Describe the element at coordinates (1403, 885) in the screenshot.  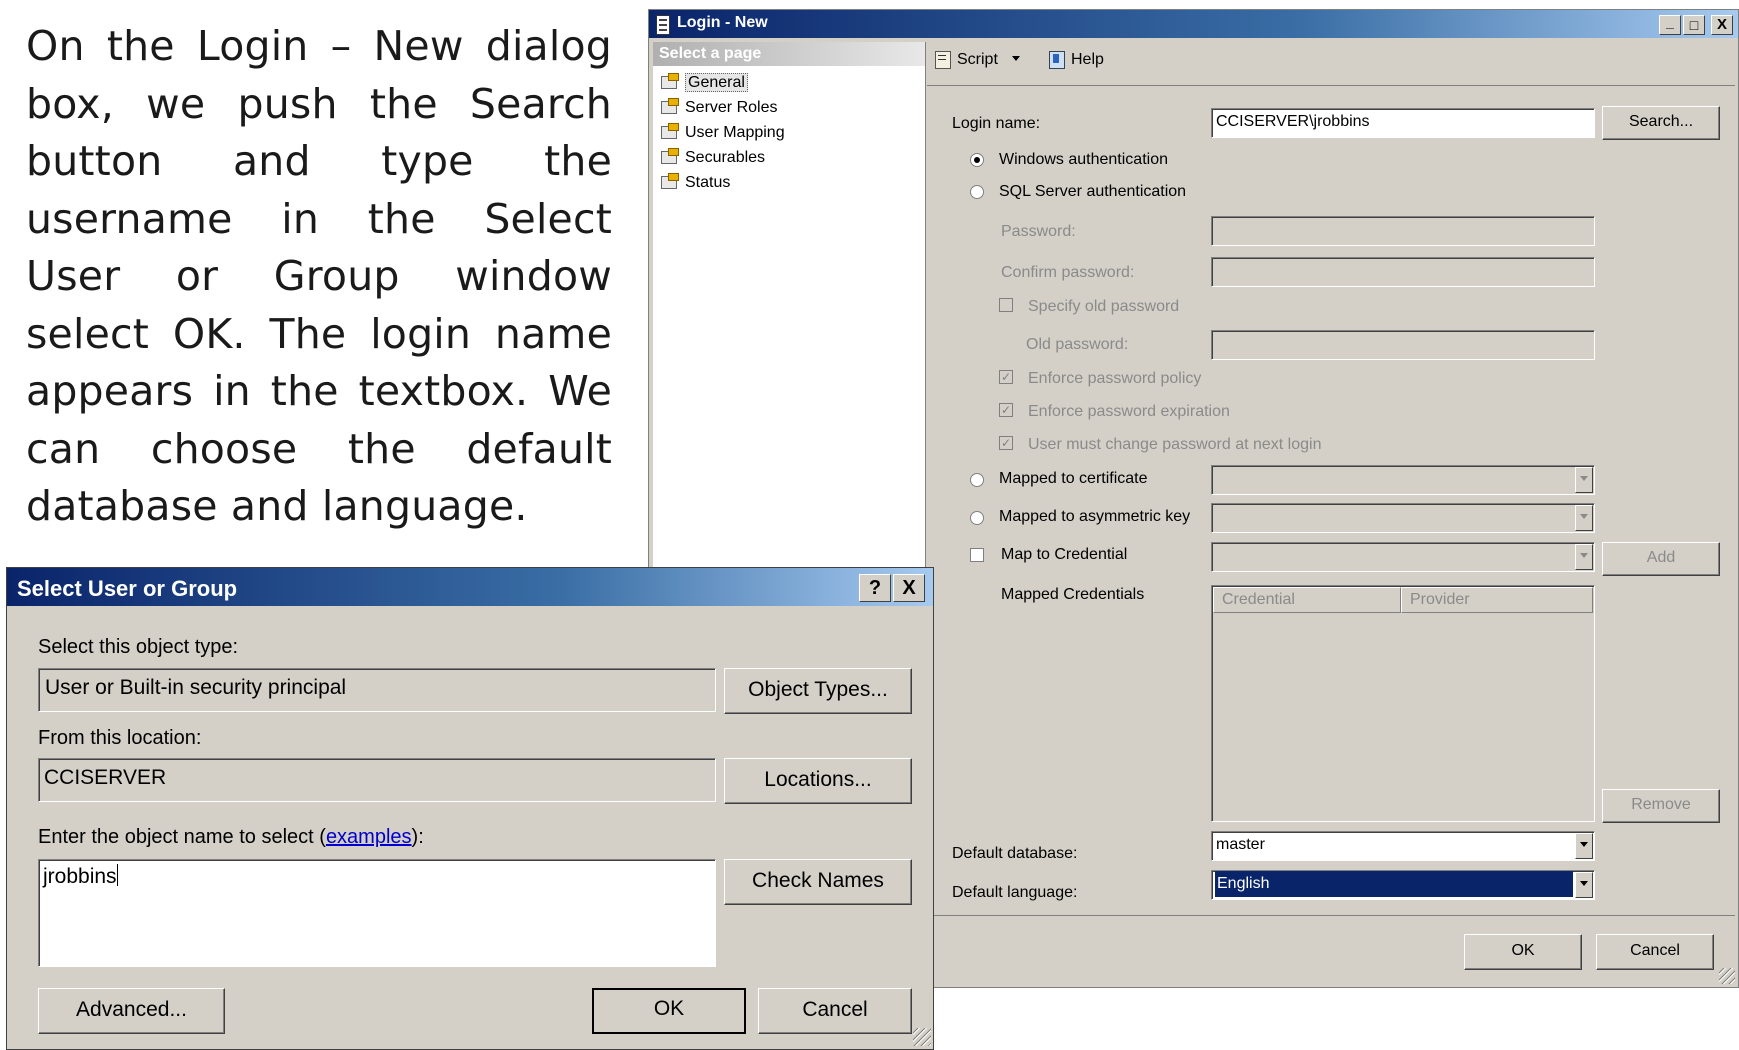
I see `default-language-dropdown: English` at that location.